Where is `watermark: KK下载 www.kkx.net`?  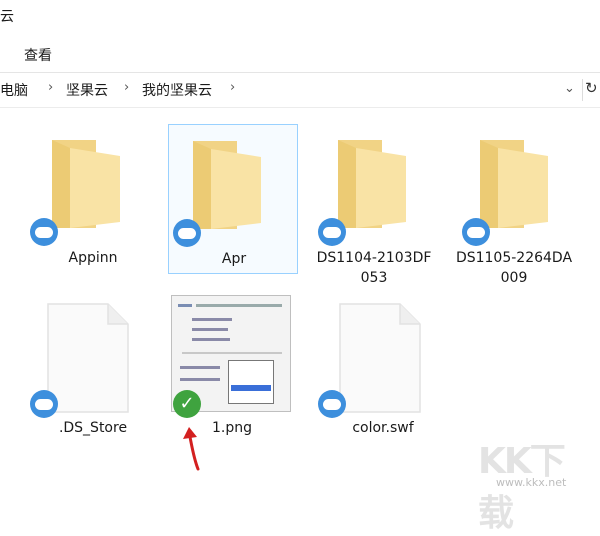 watermark: KK下载 www.kkx.net is located at coordinates (536, 483).